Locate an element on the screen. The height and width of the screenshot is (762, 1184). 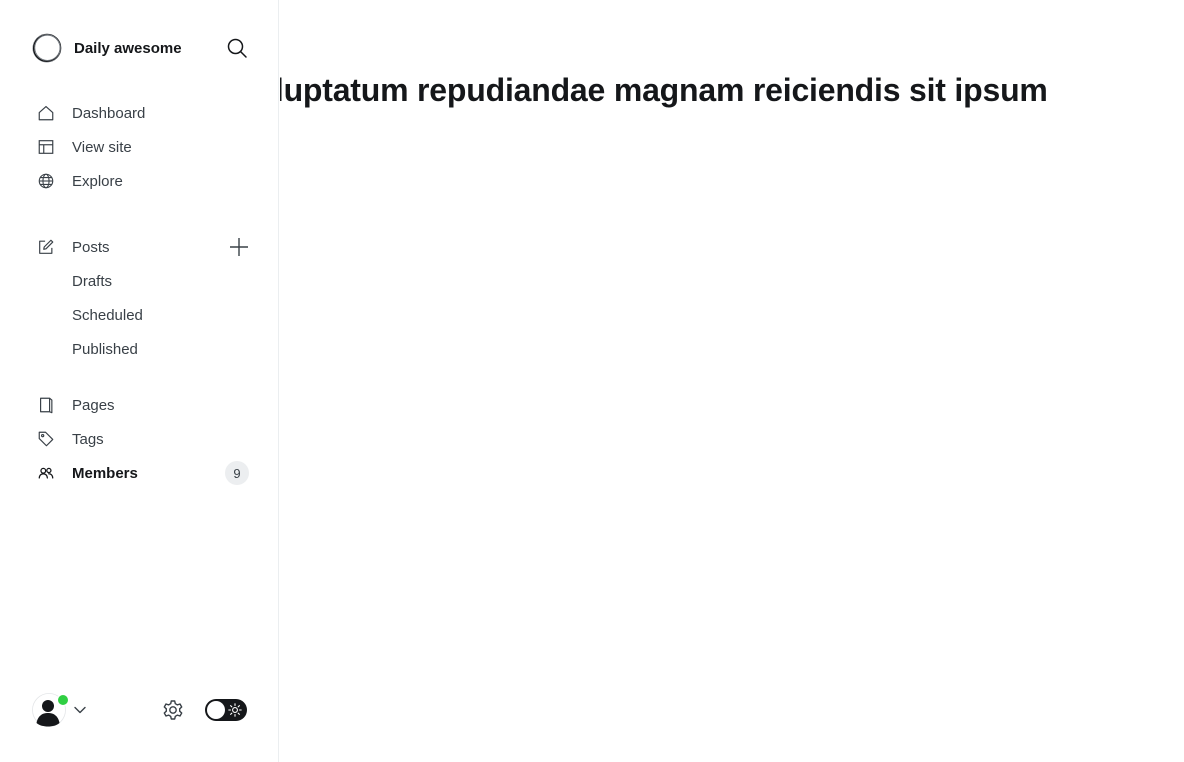
nav-item-members: Members is located at coordinates (143, 473).